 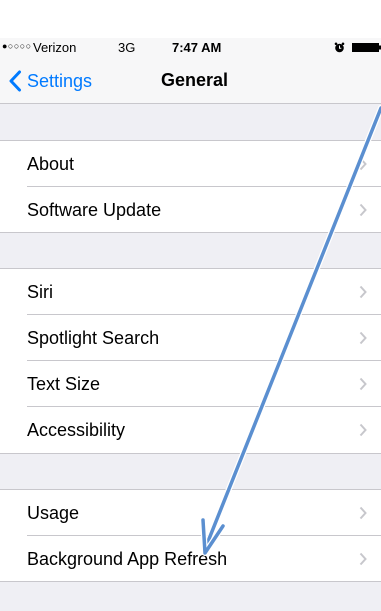 I want to click on row-usage: Usage, so click(x=190, y=513).